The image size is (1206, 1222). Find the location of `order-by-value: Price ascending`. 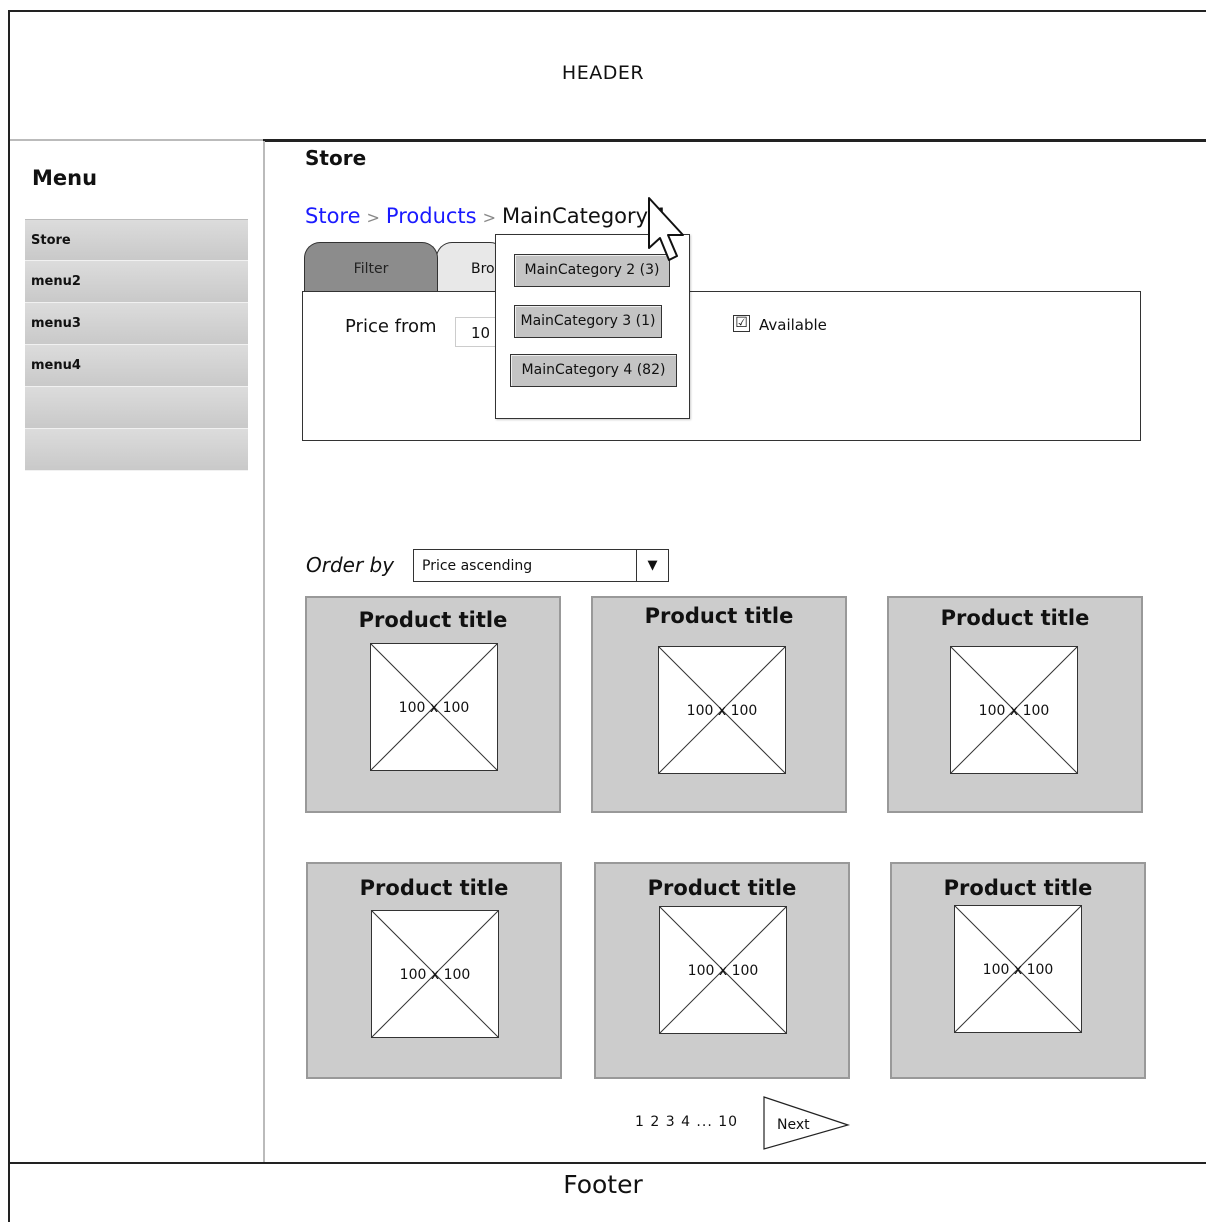

order-by-value: Price ascending is located at coordinates (477, 566).